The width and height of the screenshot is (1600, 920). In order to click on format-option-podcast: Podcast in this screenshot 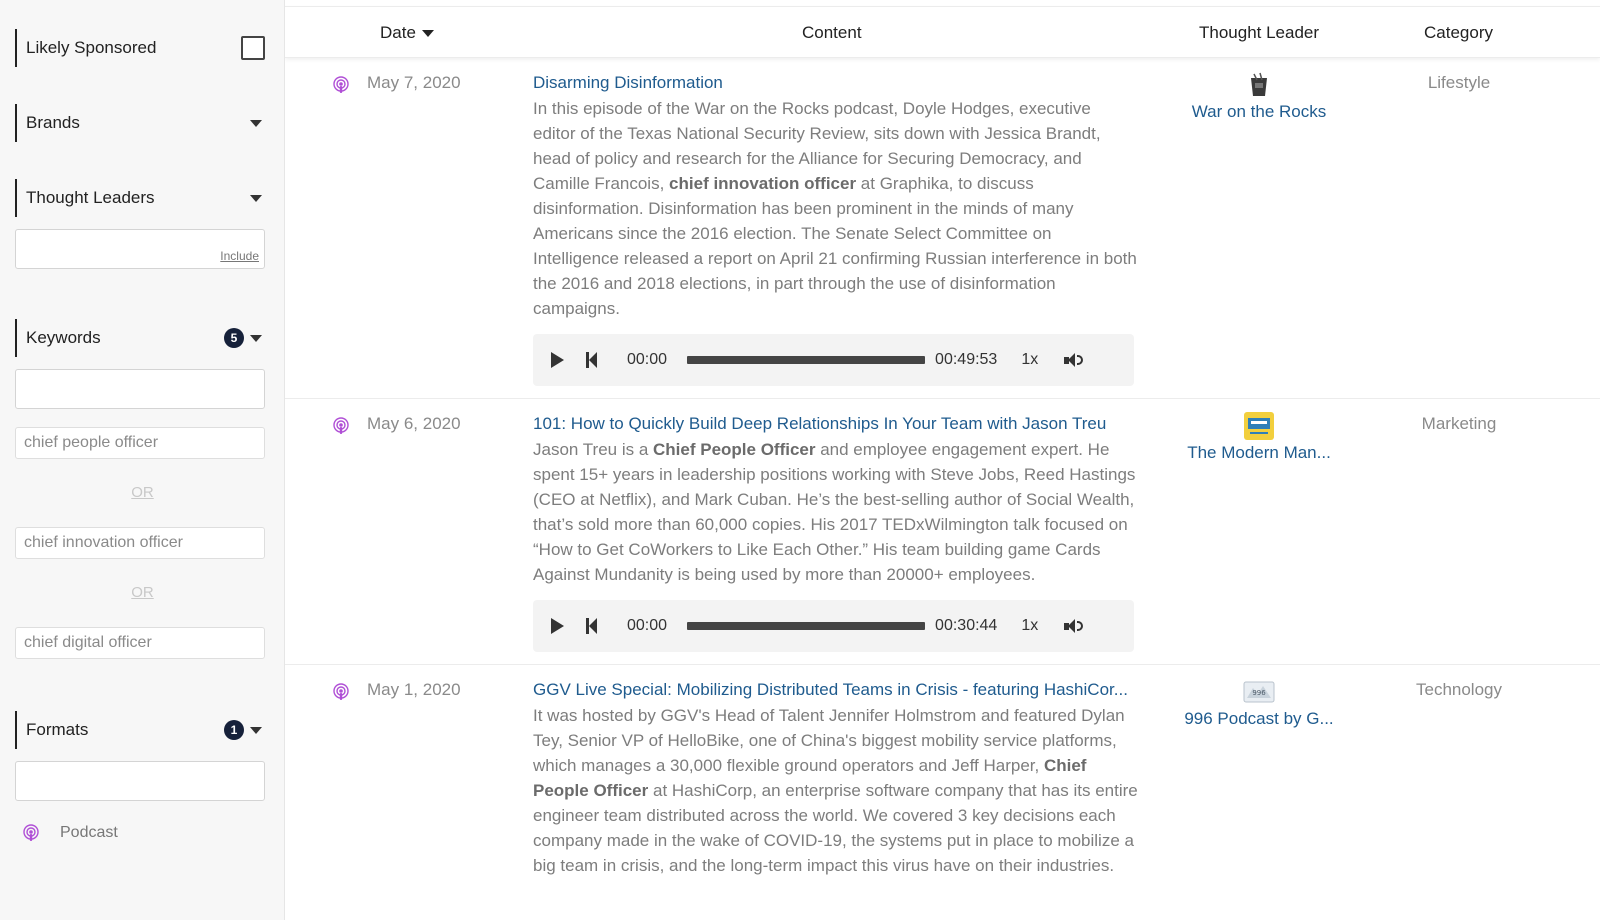, I will do `click(70, 833)`.